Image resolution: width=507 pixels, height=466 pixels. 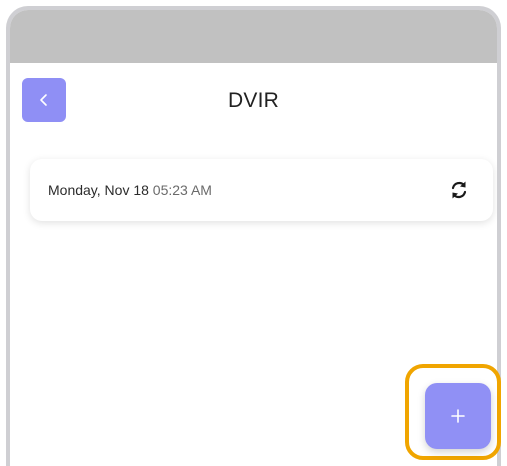 What do you see at coordinates (182, 190) in the screenshot?
I see `entry-time: 05:23 AM` at bounding box center [182, 190].